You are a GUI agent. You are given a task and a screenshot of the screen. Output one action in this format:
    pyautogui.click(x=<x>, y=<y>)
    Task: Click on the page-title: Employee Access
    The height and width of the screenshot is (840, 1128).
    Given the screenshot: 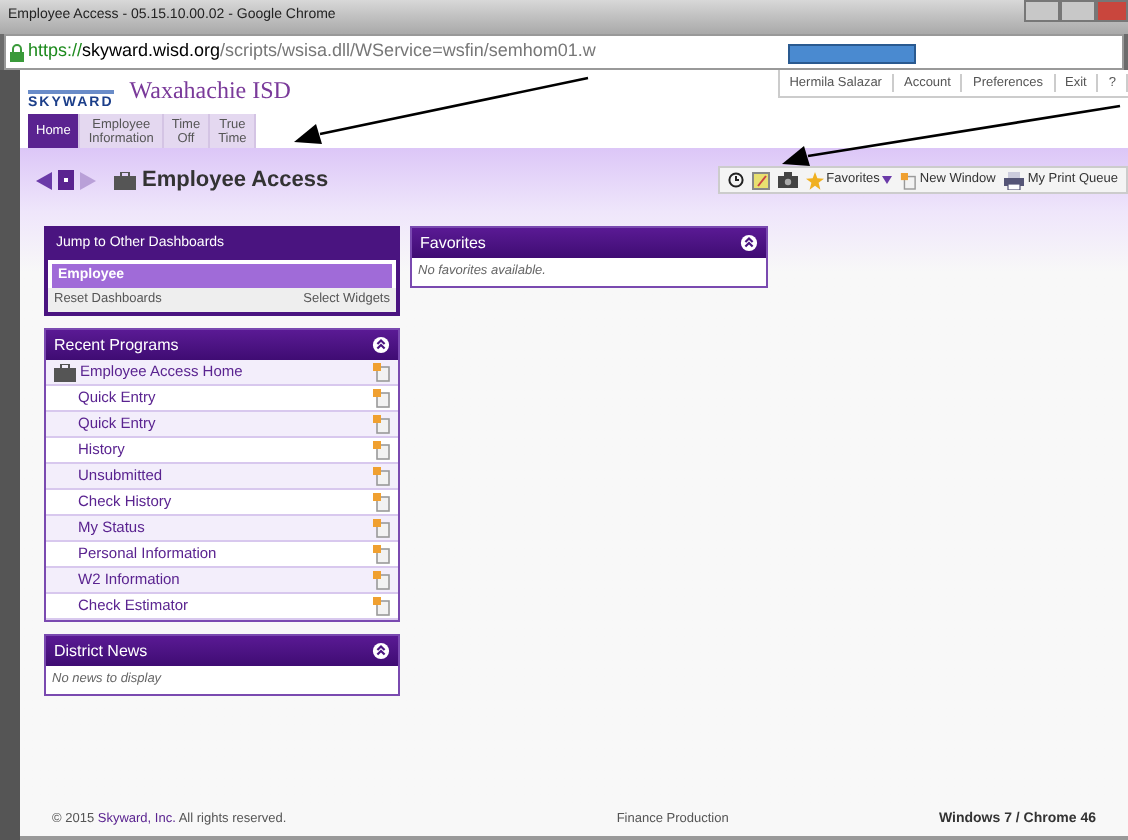 What is the action you would take?
    pyautogui.click(x=235, y=180)
    